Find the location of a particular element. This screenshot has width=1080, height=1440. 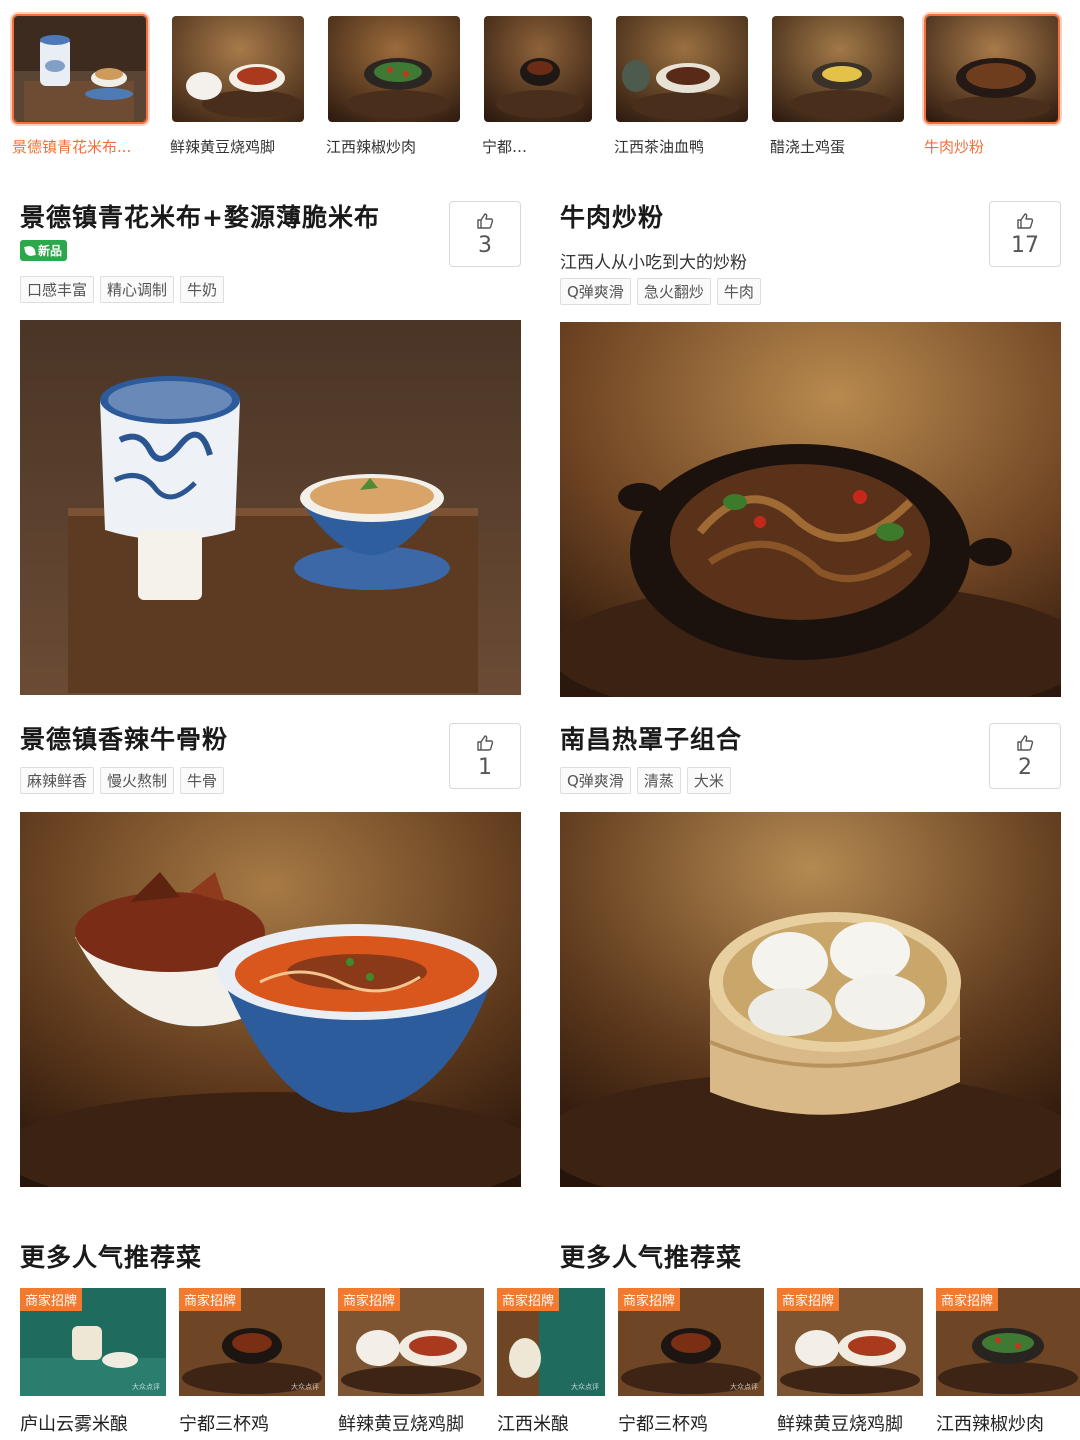

thumb-label: 醋浇土鸡蛋 is located at coordinates (808, 147).